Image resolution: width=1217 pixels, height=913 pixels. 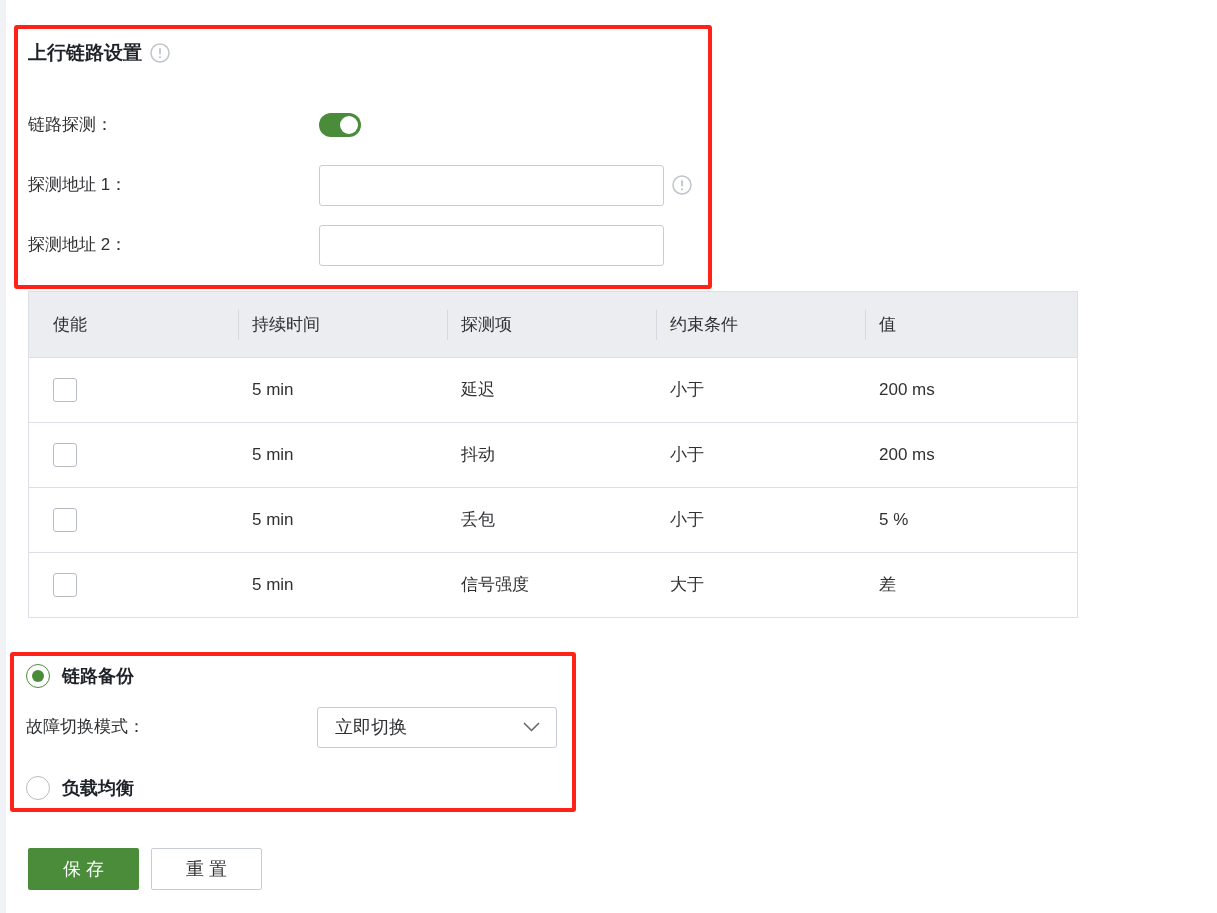 I want to click on column-header: 使能, so click(x=69, y=324).